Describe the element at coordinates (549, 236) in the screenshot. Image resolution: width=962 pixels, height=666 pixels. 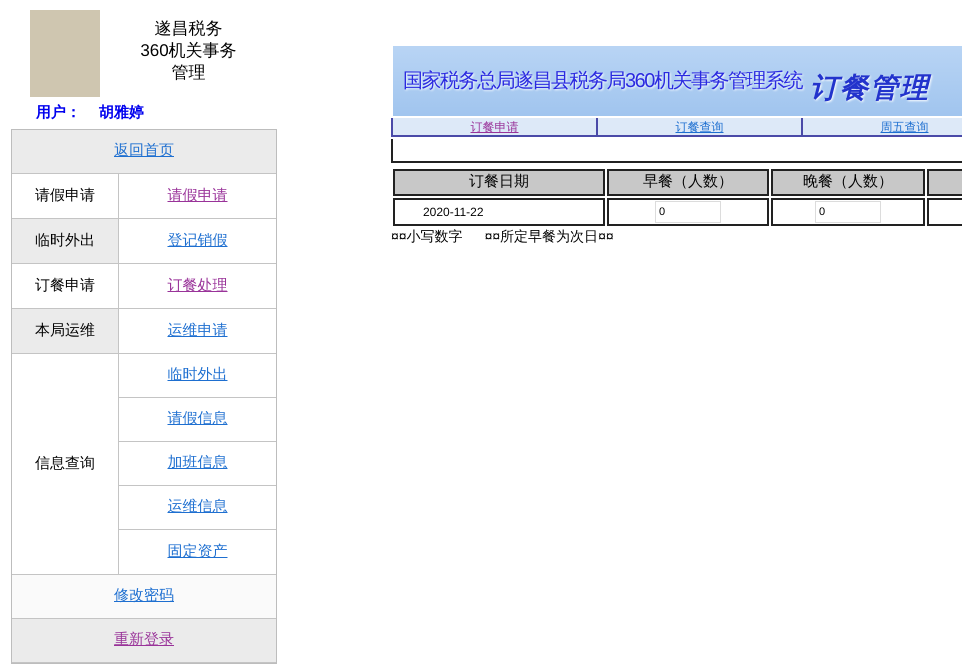
I see `note-text: ¤¤所定早餐为次日¤¤` at that location.